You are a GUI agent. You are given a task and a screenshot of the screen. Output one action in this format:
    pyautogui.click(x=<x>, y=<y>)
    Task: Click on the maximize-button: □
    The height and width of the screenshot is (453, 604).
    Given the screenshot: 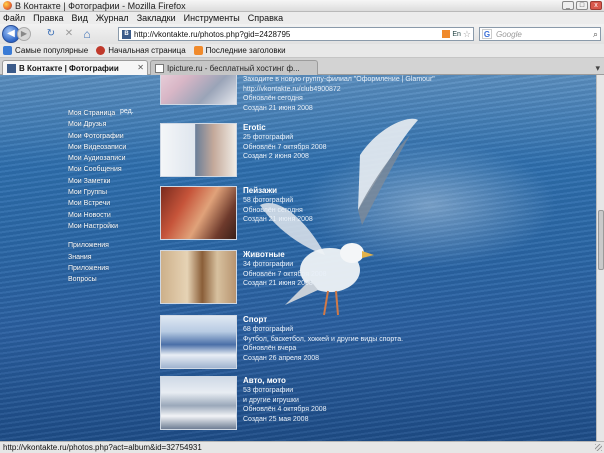 What is the action you would take?
    pyautogui.click(x=582, y=5)
    